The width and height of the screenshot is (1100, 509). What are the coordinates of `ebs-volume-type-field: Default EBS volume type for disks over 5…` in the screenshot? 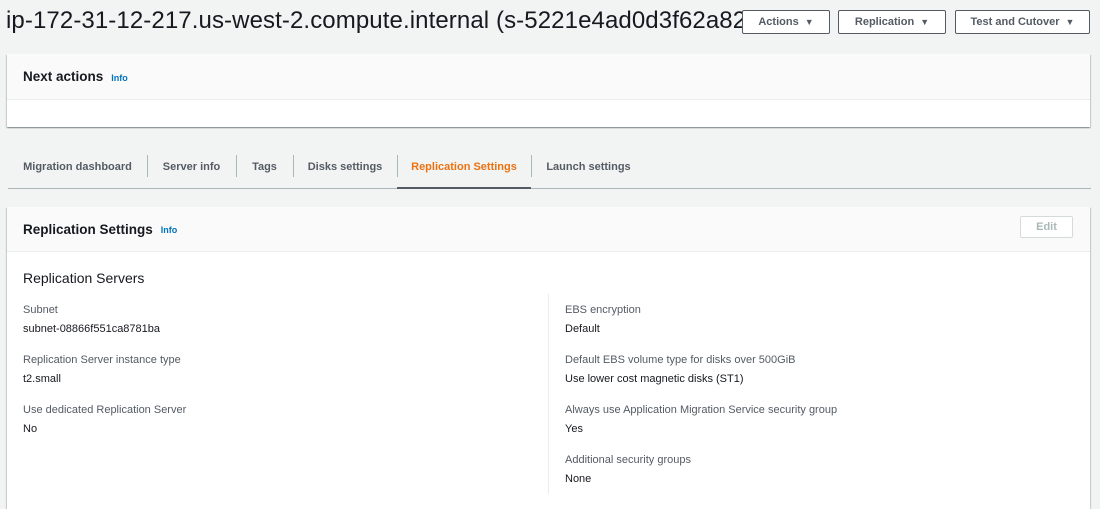 It's located at (680, 369).